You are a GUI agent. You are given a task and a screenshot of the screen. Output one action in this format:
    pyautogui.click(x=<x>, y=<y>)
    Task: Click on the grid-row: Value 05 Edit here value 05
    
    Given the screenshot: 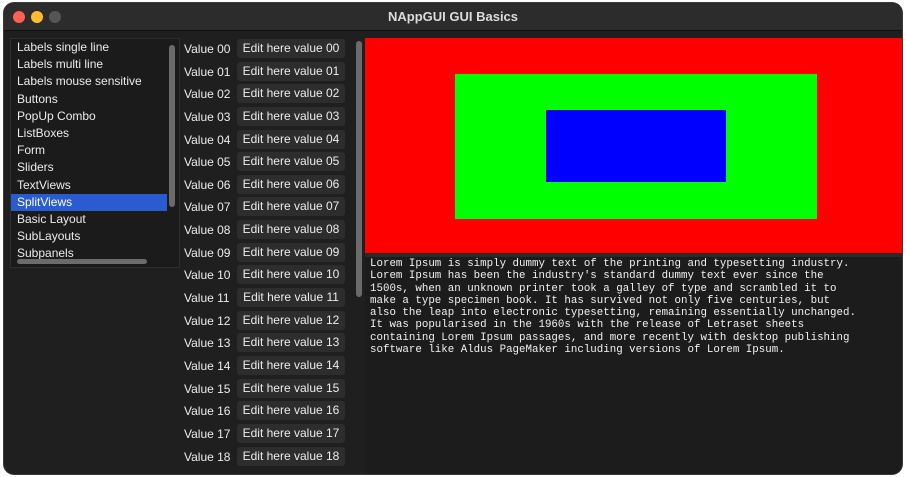 What is the action you would take?
    pyautogui.click(x=266, y=162)
    